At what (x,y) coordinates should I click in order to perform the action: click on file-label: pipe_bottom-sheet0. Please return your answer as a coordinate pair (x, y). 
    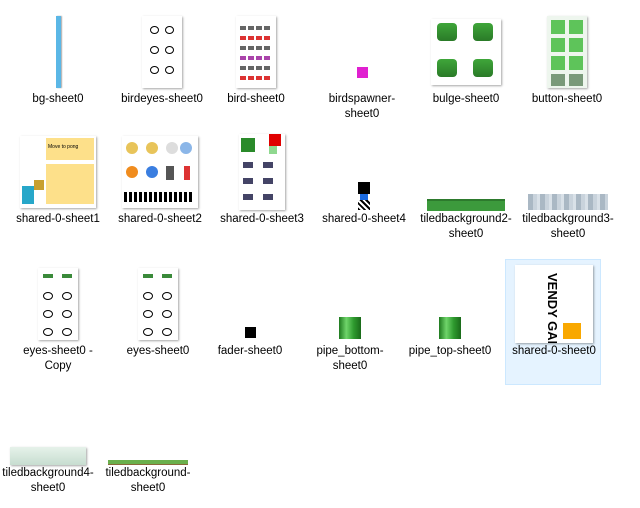
    Looking at the image, I should click on (350, 358).